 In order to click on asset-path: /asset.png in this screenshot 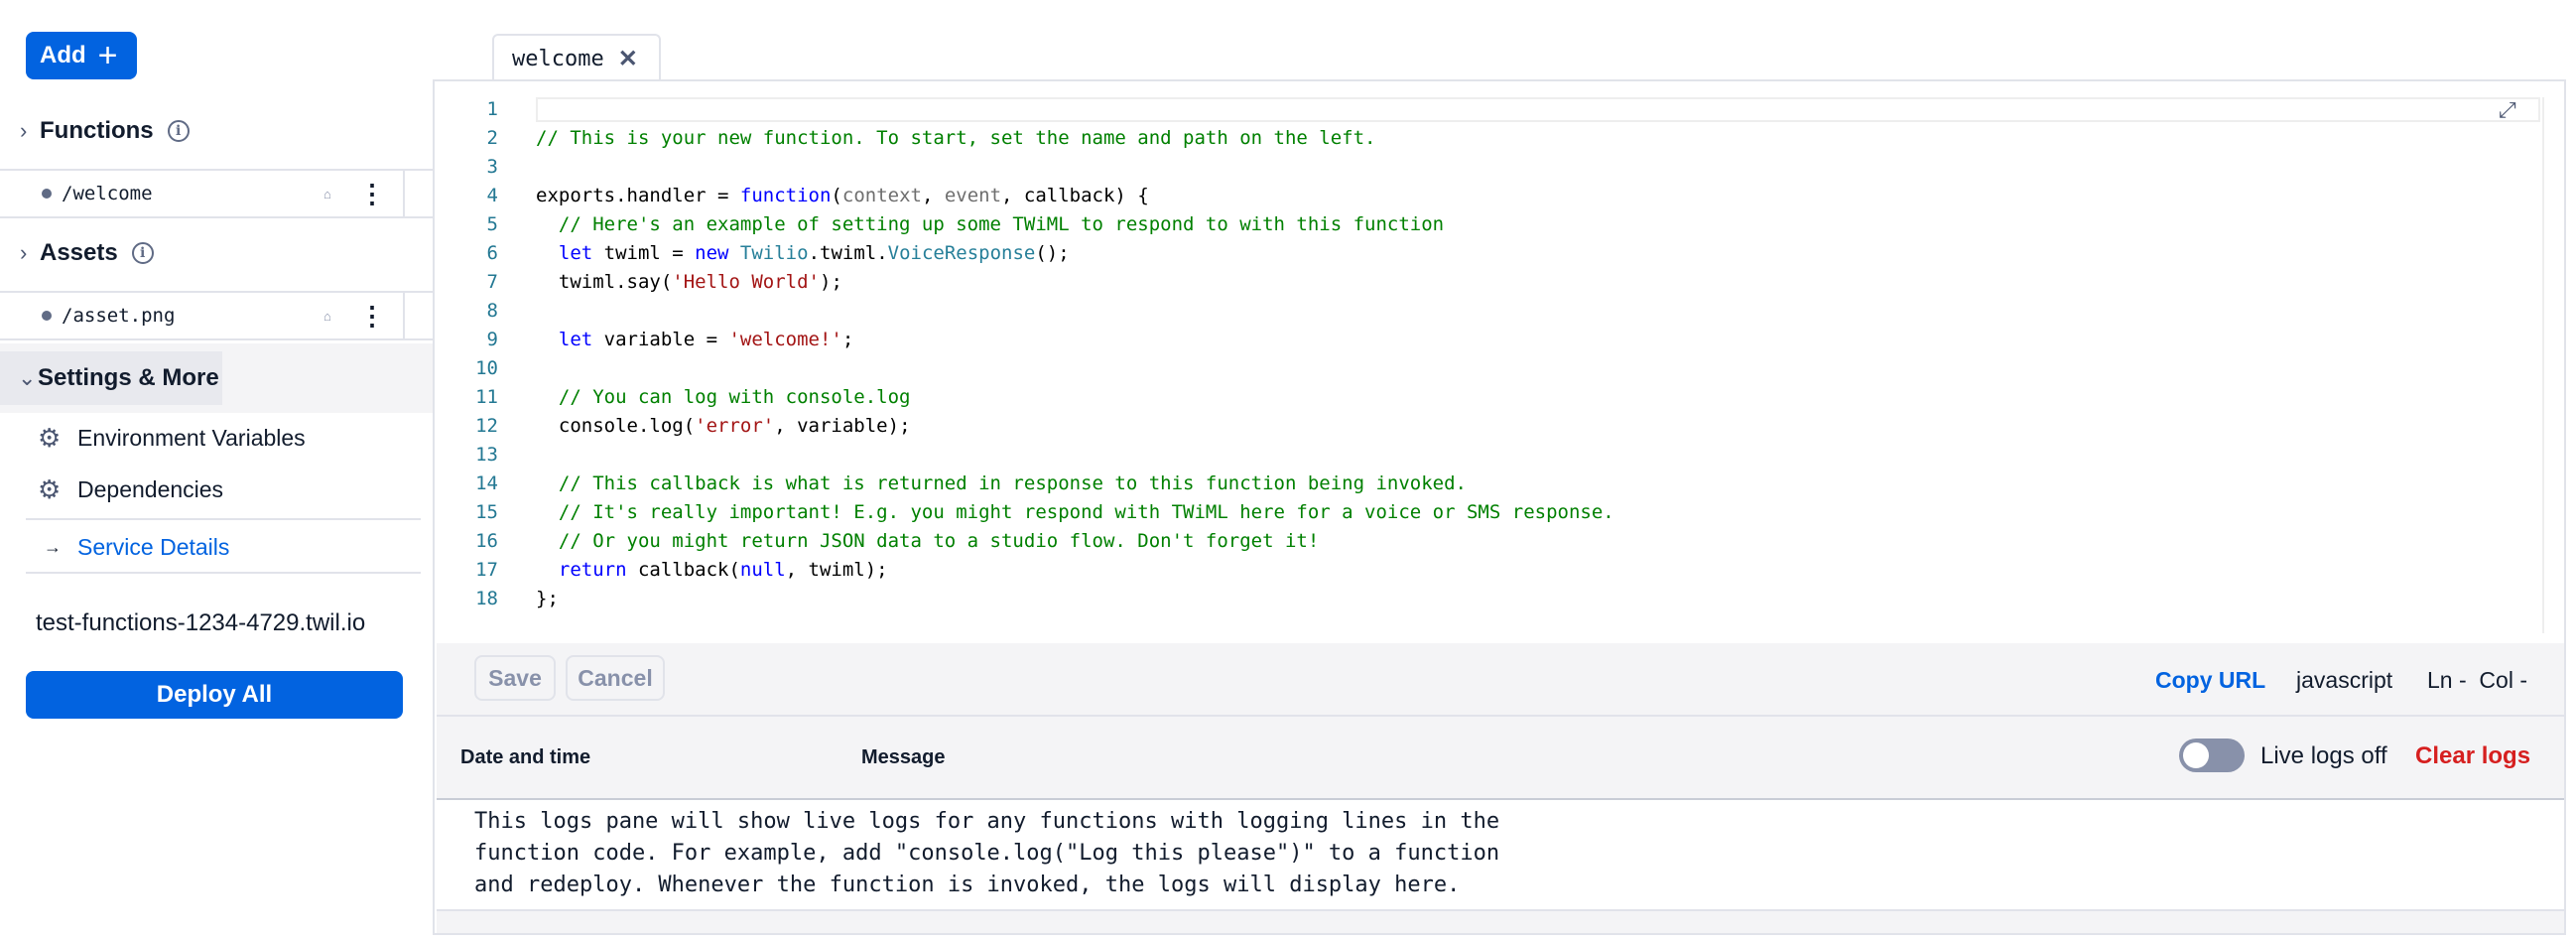, I will do `click(119, 316)`.